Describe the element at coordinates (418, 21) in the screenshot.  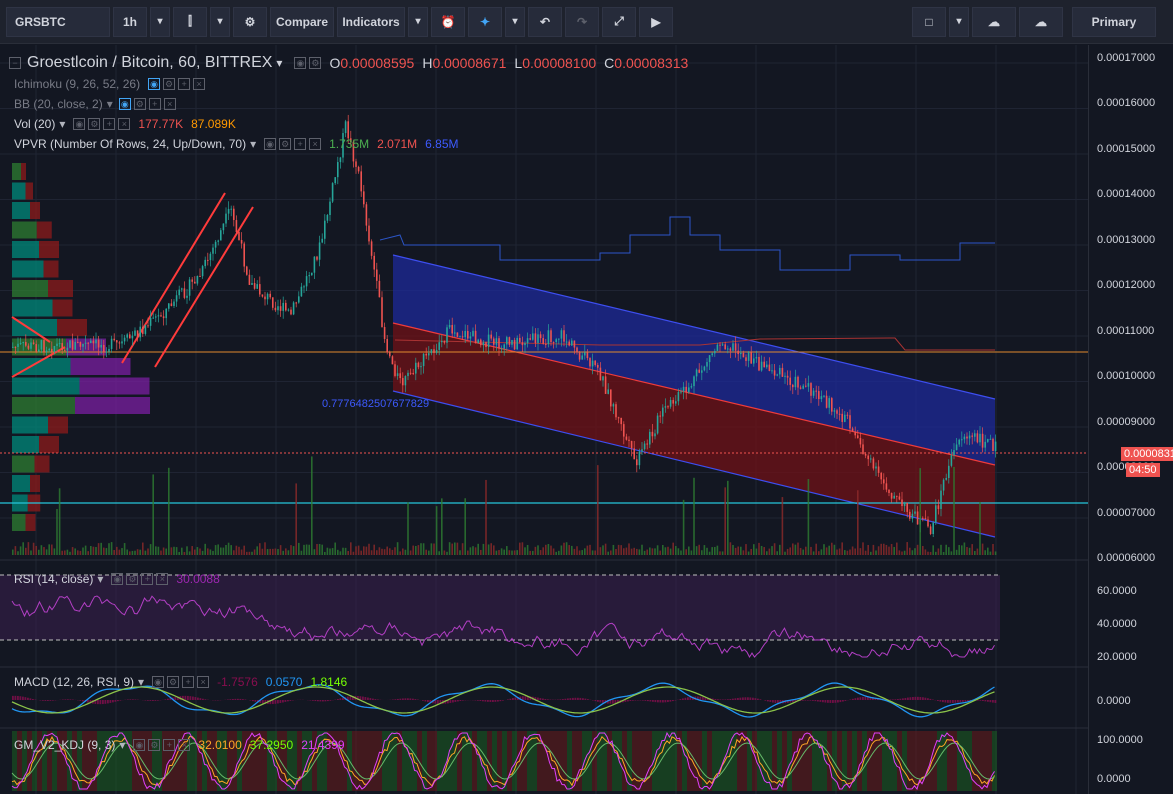
I see `indicators-dropdown: ▾` at that location.